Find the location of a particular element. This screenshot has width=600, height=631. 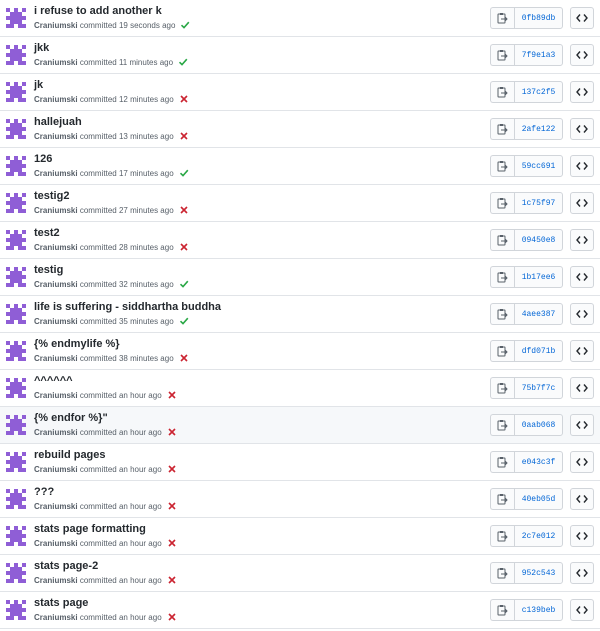

commit-message: {% endfor %}" is located at coordinates (71, 418).